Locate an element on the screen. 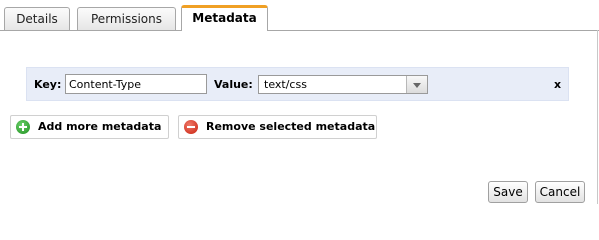 The image size is (599, 240). key-label: Key: is located at coordinates (48, 84).